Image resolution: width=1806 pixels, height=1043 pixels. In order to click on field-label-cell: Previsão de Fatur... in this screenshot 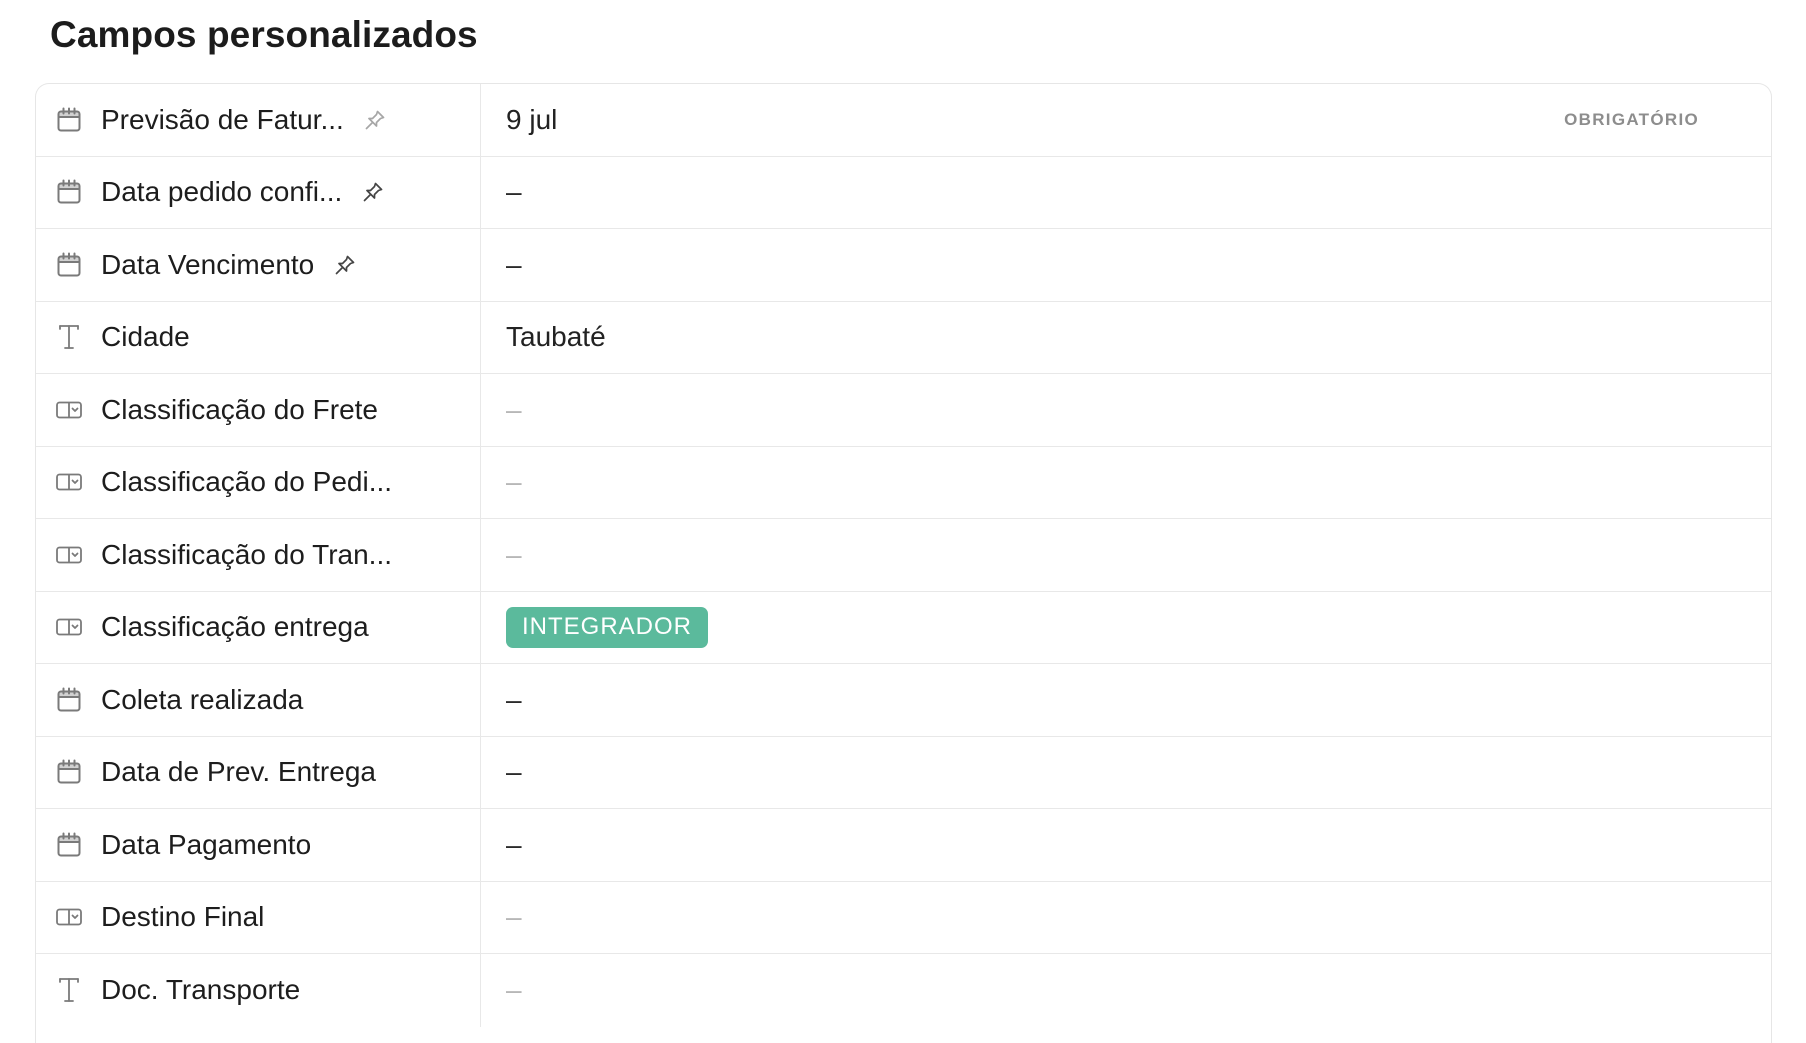, I will do `click(258, 120)`.